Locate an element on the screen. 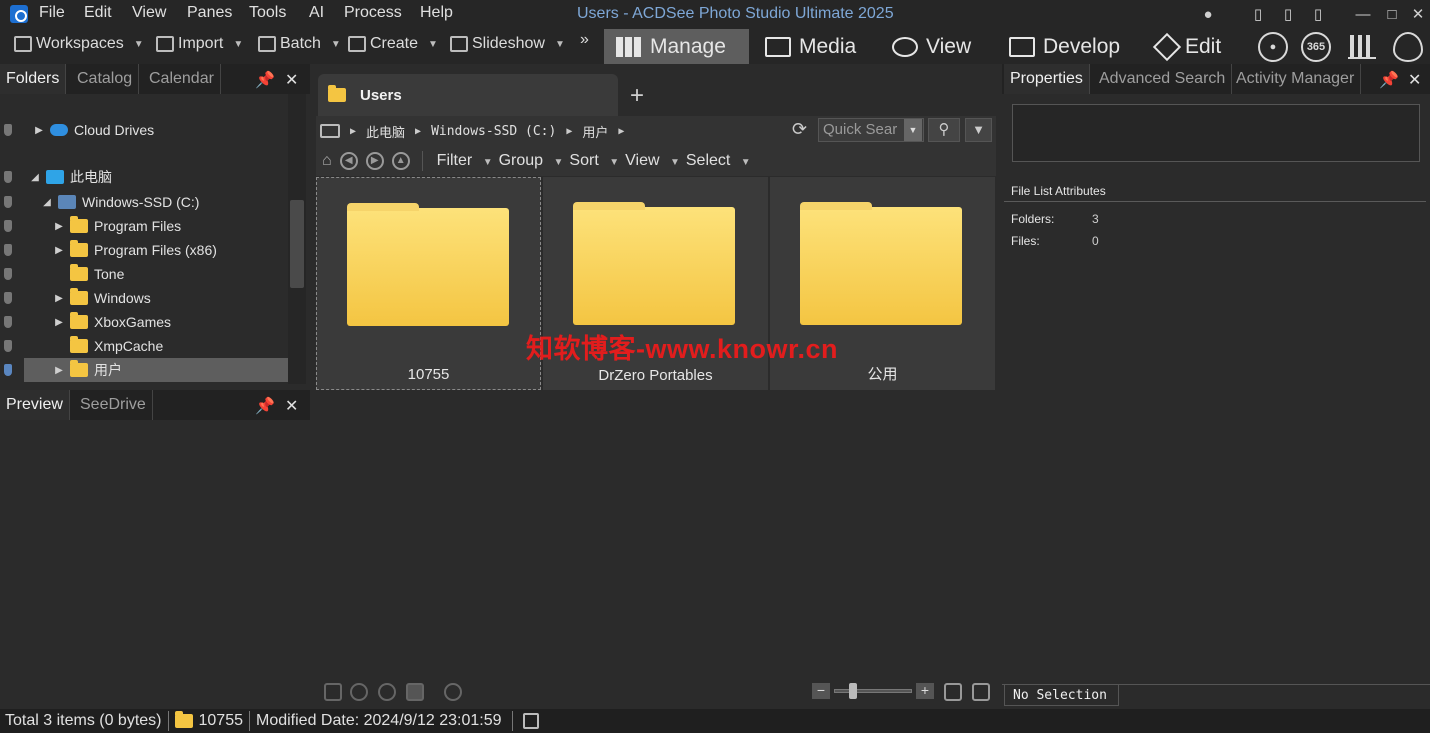 Image resolution: width=1430 pixels, height=733 pixels. import-button: Import ▼ is located at coordinates (199, 44).